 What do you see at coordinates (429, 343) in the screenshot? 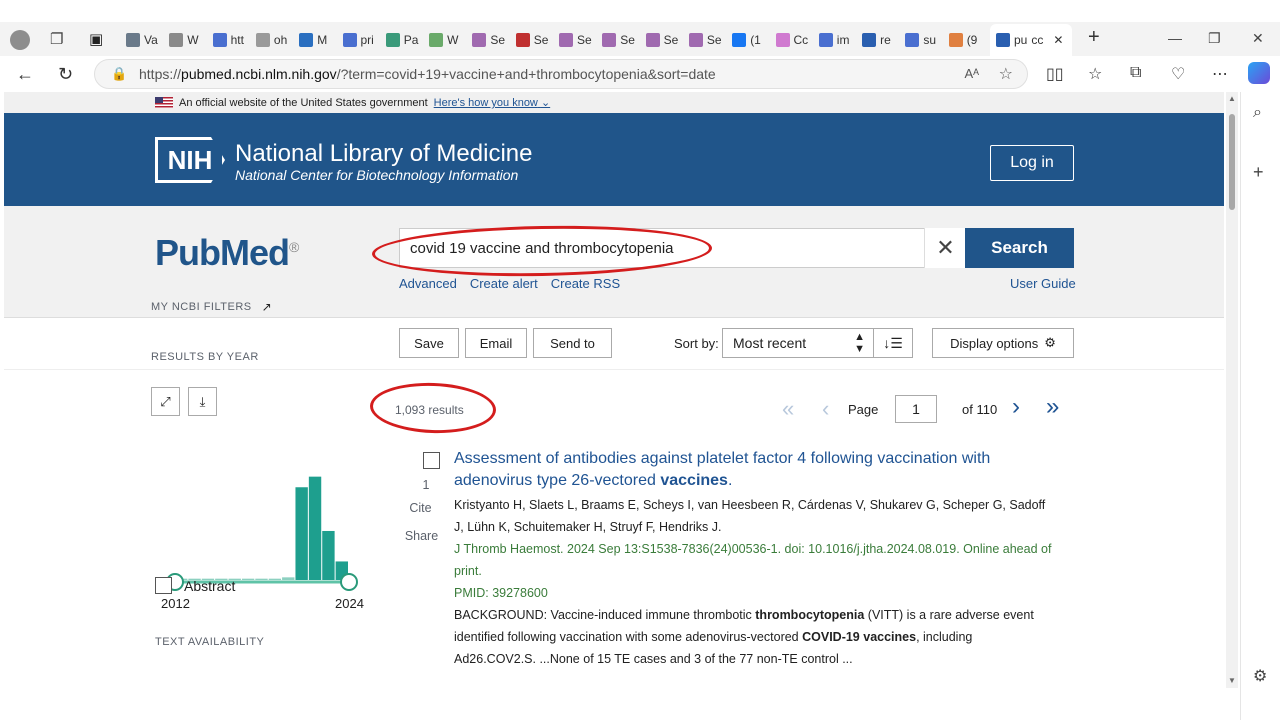
I see `save-button: Save` at bounding box center [429, 343].